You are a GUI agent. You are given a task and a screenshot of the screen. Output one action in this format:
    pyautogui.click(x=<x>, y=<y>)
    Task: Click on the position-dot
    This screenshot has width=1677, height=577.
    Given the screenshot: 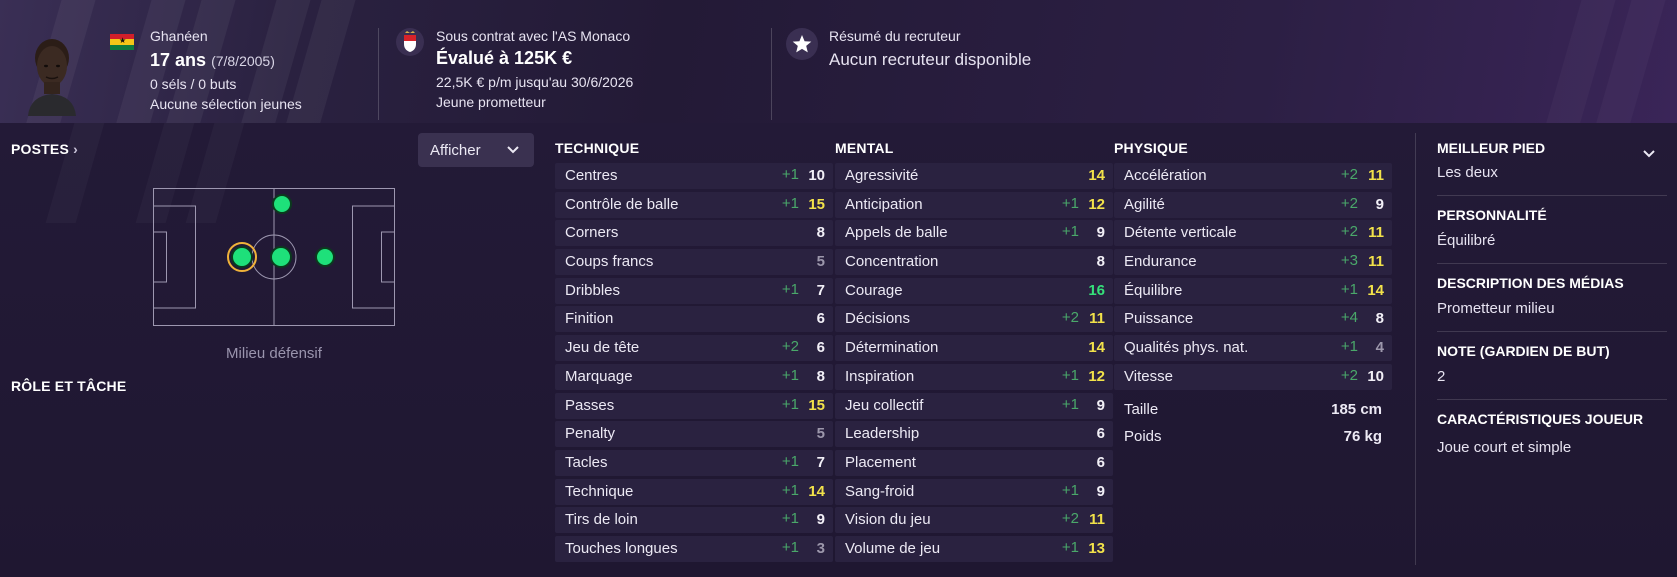 What is the action you would take?
    pyautogui.click(x=281, y=257)
    